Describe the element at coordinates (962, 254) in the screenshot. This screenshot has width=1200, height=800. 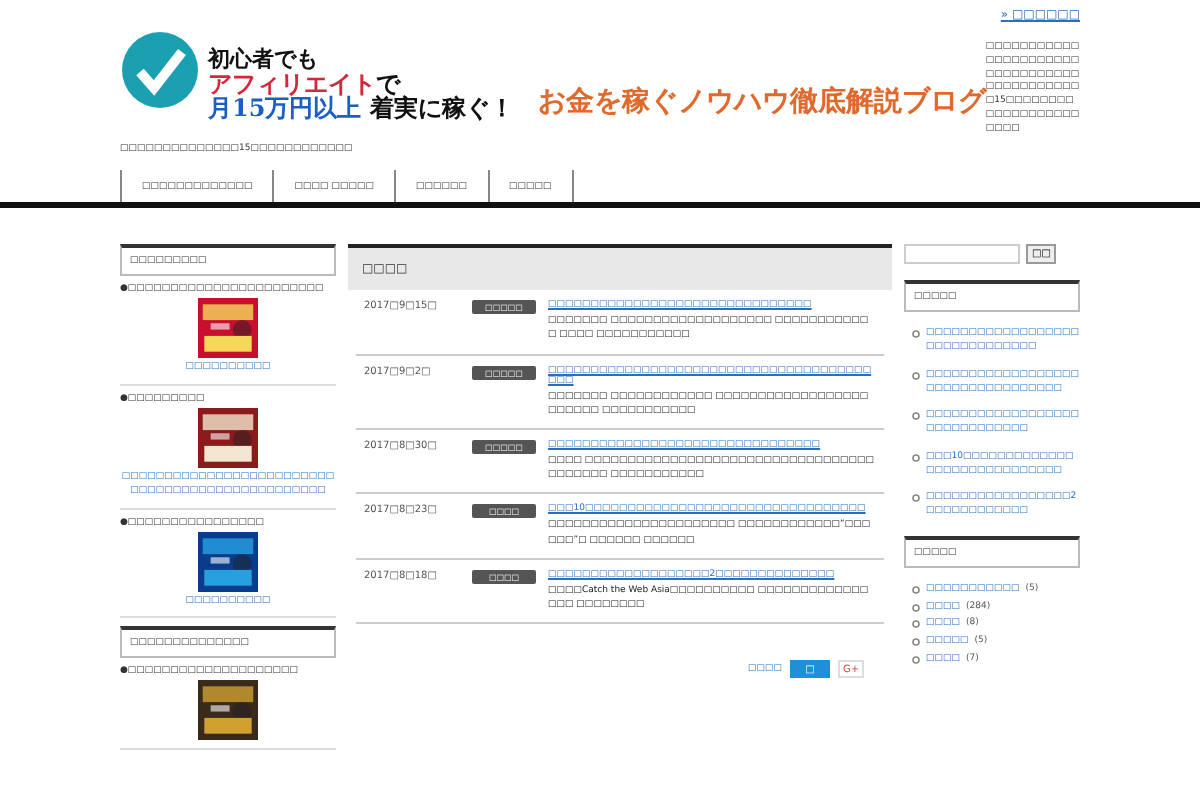
I see `search-field` at that location.